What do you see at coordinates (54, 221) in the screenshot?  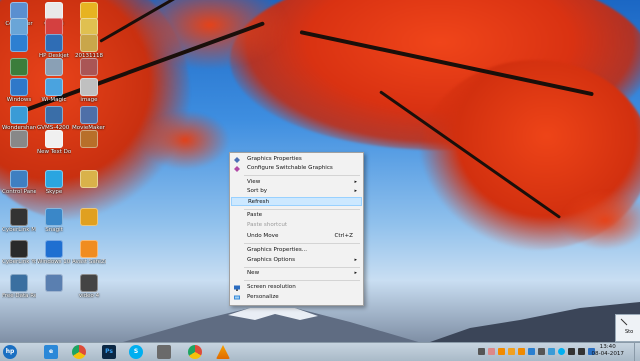 I see `desktop-icon: Snagit` at bounding box center [54, 221].